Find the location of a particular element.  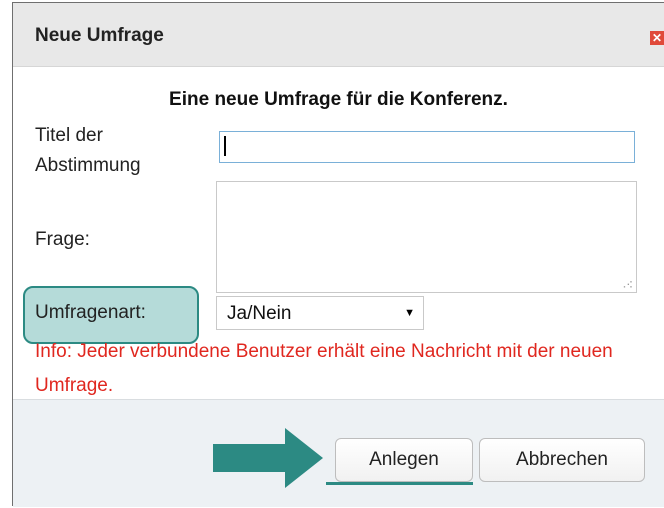

poll-type-value: Ja/Nein is located at coordinates (259, 313).